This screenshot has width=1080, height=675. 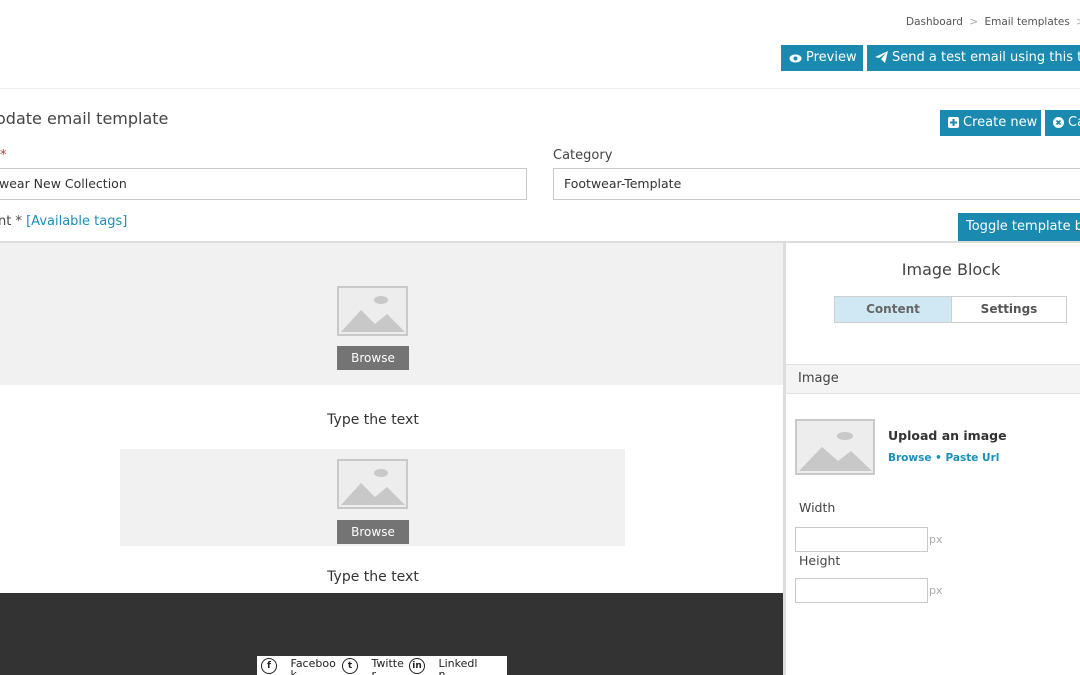 I want to click on twitter-label-wrap: r, so click(x=374, y=671).